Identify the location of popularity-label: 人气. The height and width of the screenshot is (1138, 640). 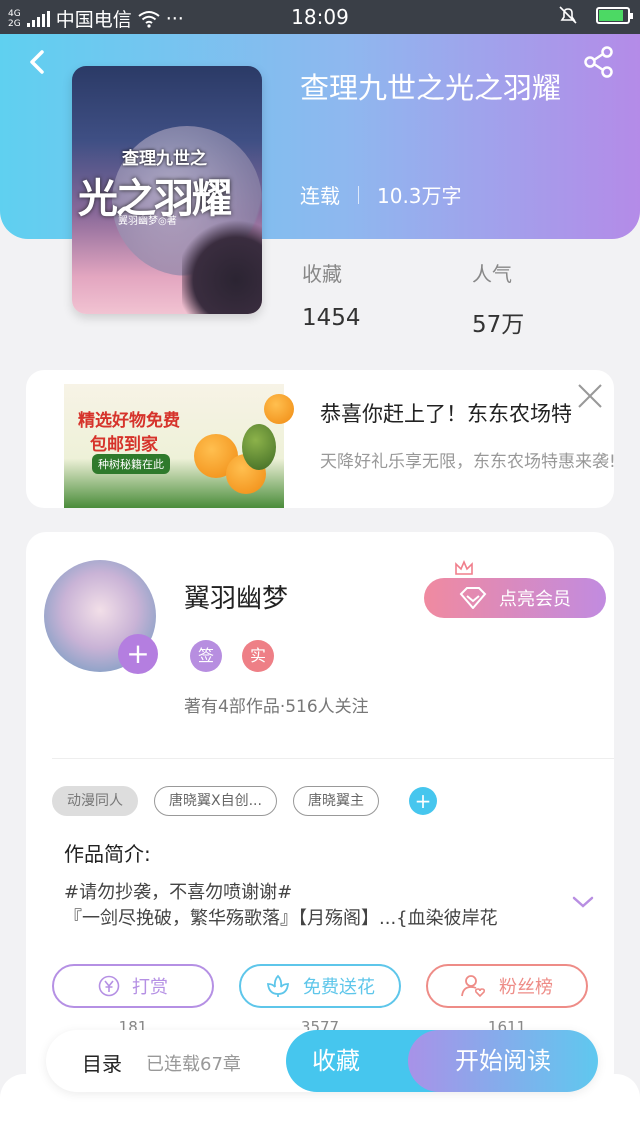
(492, 274).